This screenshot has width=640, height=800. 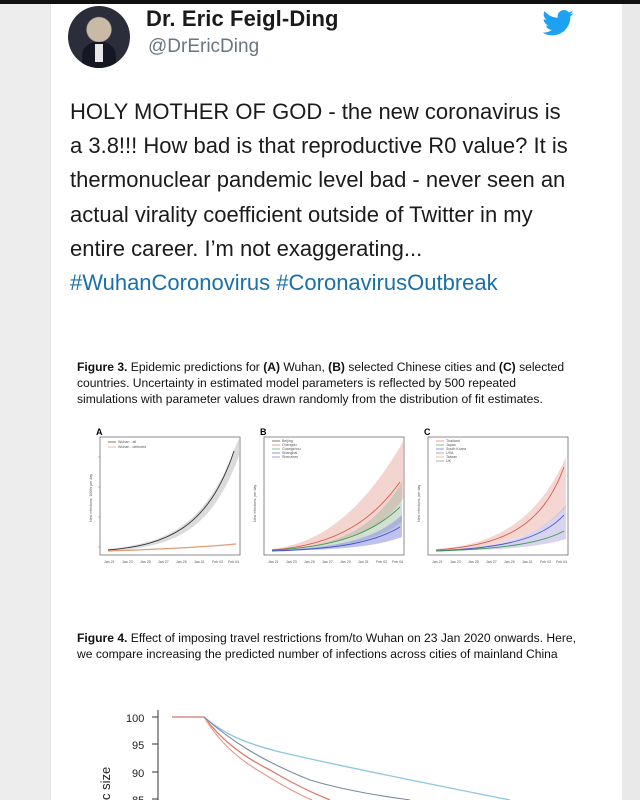 What do you see at coordinates (263, 432) in the screenshot?
I see `panel-b-letter: B` at bounding box center [263, 432].